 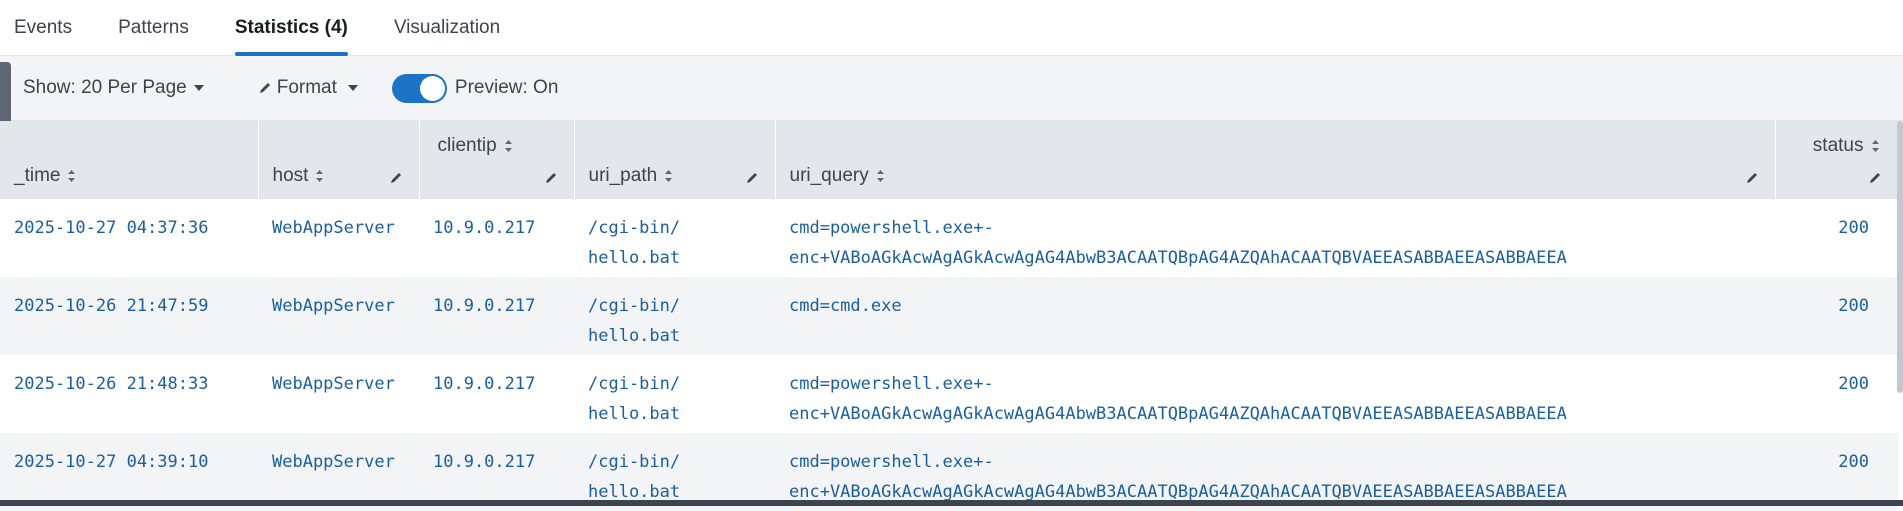 I want to click on column-header-label: status, so click(x=1838, y=145).